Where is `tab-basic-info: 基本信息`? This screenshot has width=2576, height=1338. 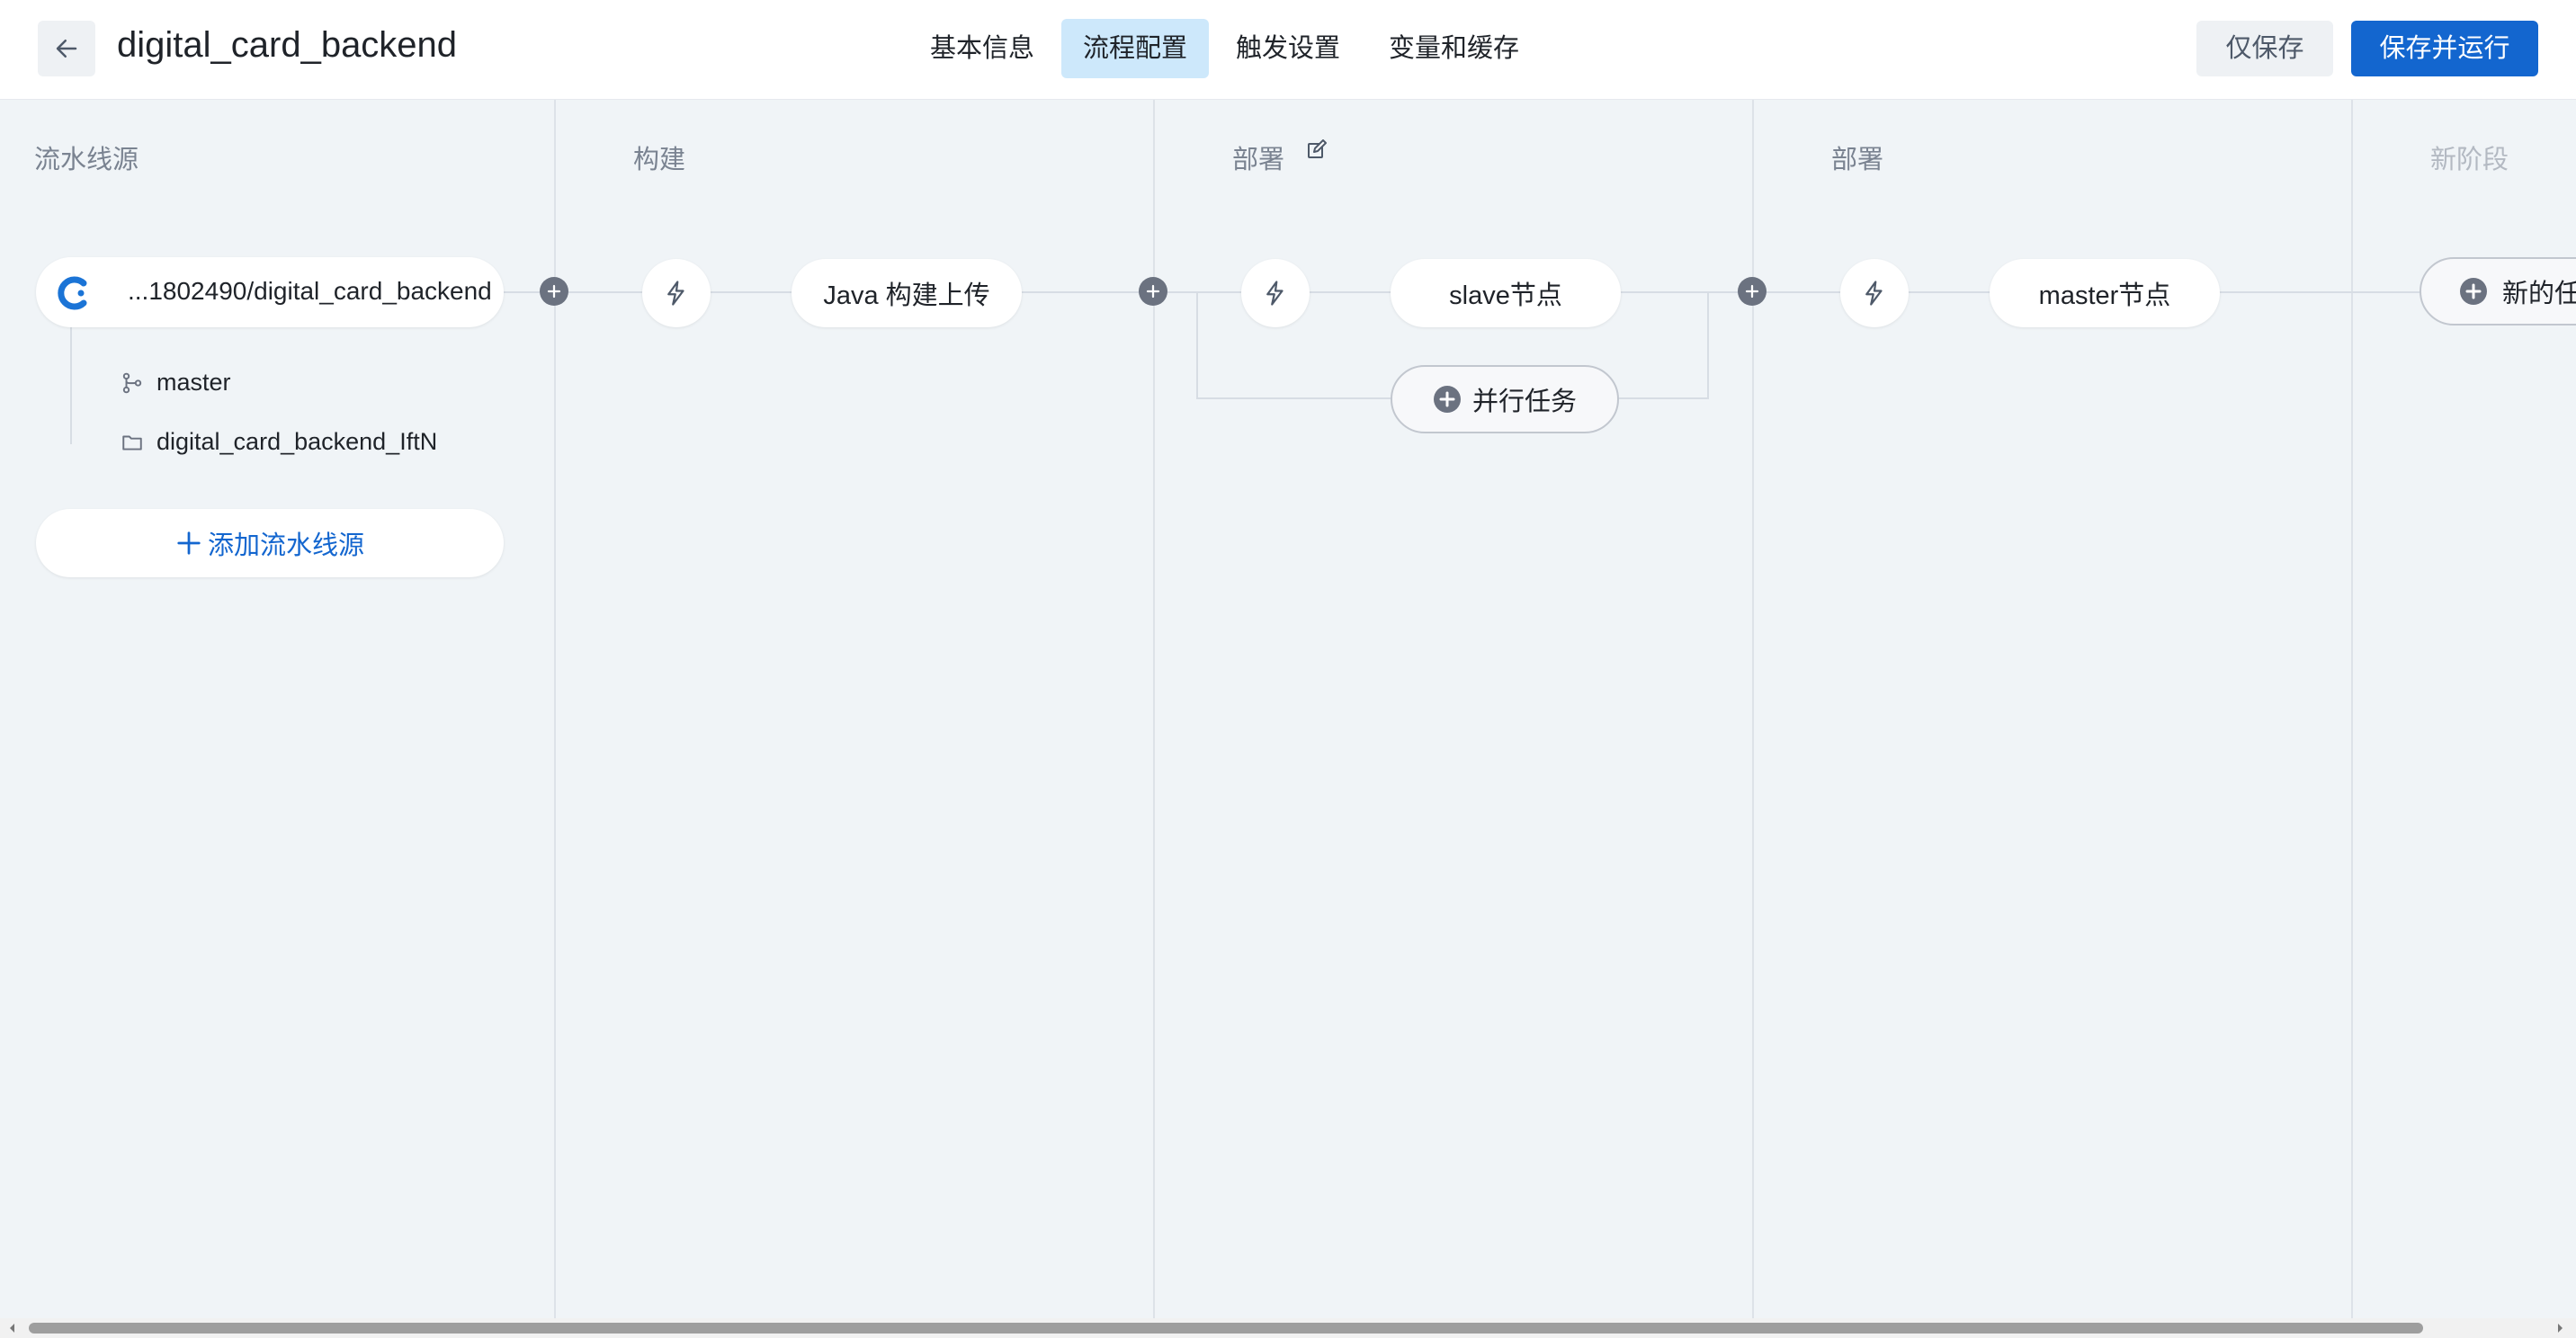
tab-basic-info: 基本信息 is located at coordinates (982, 48).